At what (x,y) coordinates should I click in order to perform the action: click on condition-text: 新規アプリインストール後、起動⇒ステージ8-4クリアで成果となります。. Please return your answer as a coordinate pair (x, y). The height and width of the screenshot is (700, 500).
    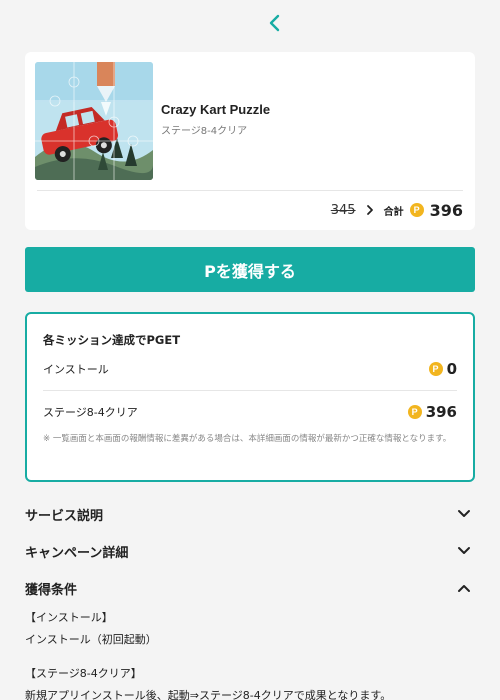
    Looking at the image, I should click on (208, 694).